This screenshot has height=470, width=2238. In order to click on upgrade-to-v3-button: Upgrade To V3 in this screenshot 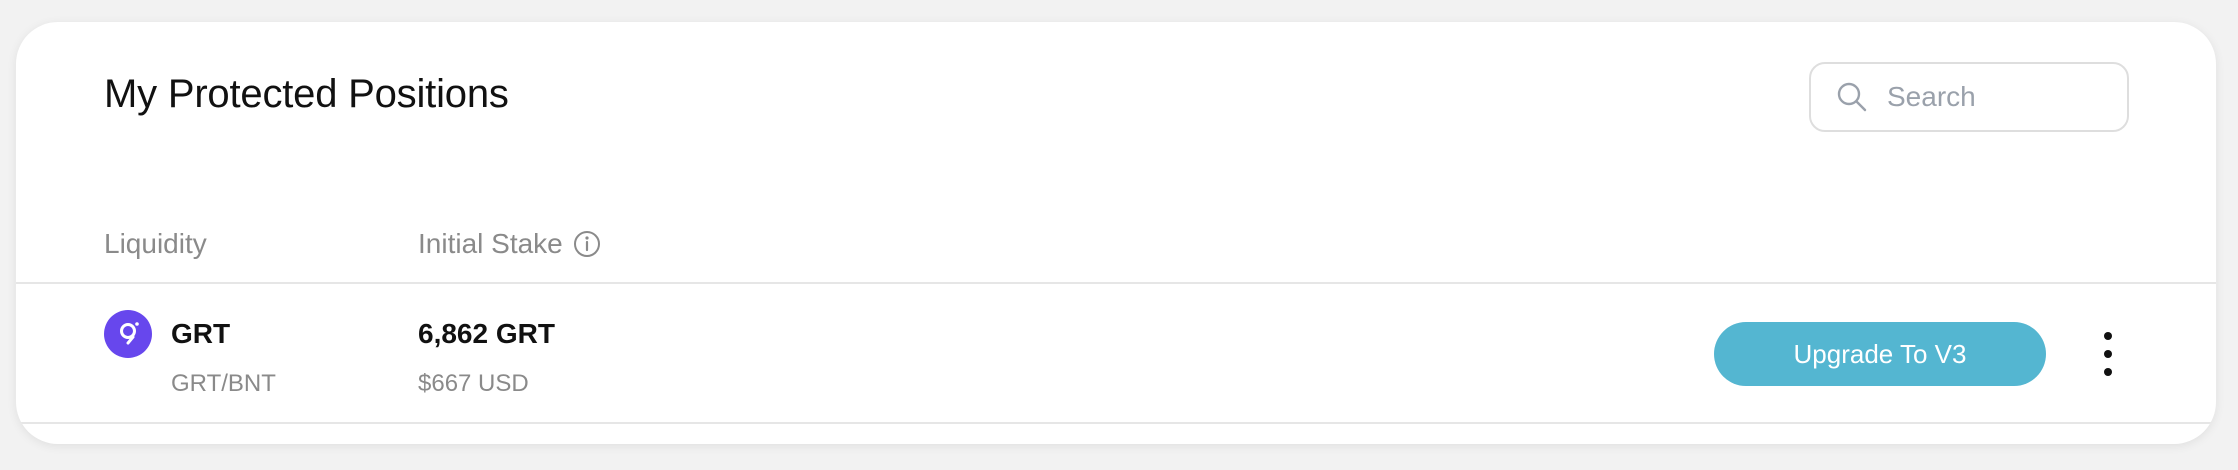, I will do `click(1880, 354)`.